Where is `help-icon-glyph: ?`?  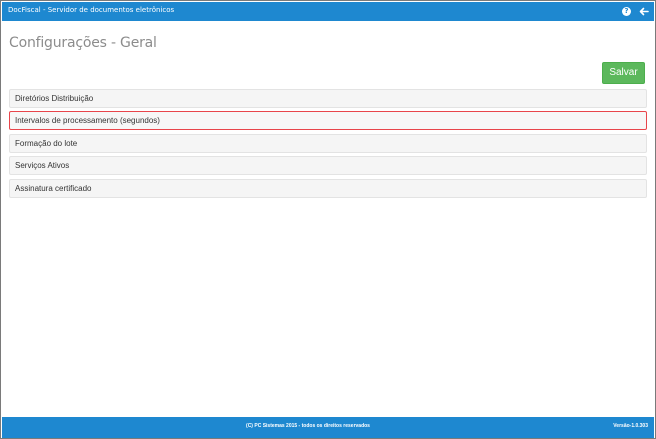
help-icon-glyph: ? is located at coordinates (626, 11).